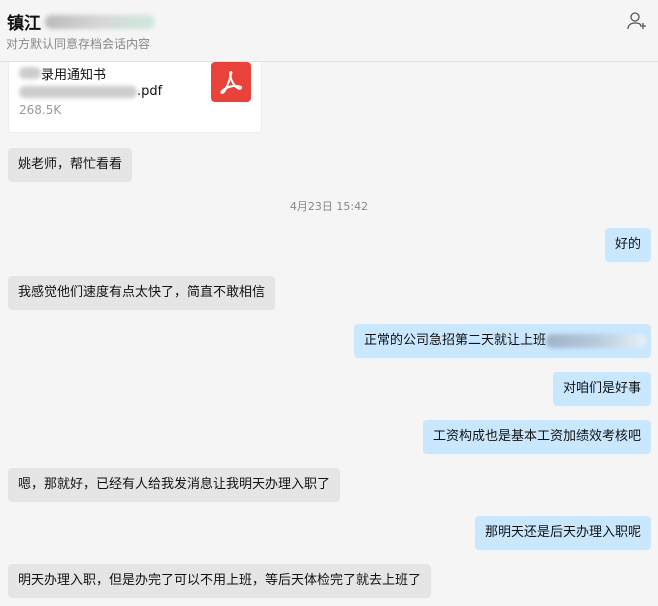 Image resolution: width=658 pixels, height=606 pixels. Describe the element at coordinates (174, 485) in the screenshot. I see `message-incoming: 嗯，那就好，已经有人给我发消息让我明天办理入职了` at that location.